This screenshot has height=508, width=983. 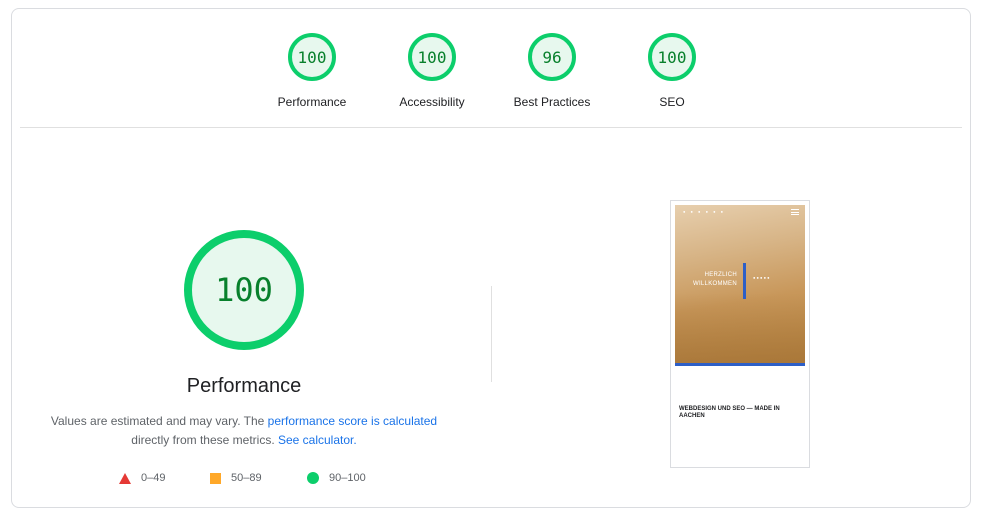 What do you see at coordinates (740, 328) in the screenshot?
I see `dune-graphic` at bounding box center [740, 328].